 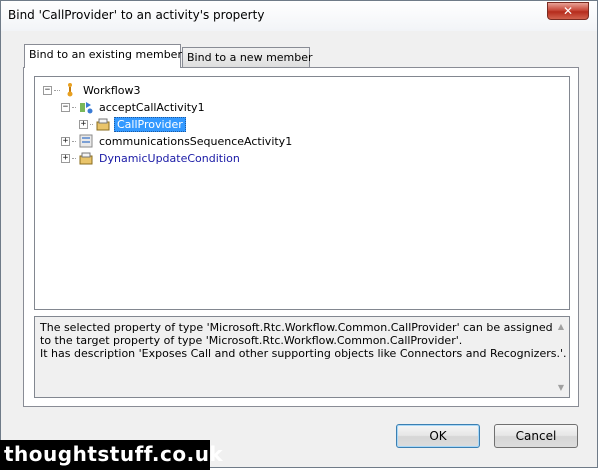 What do you see at coordinates (169, 158) in the screenshot?
I see `tree-item-label: DynamicUpdateCondition` at bounding box center [169, 158].